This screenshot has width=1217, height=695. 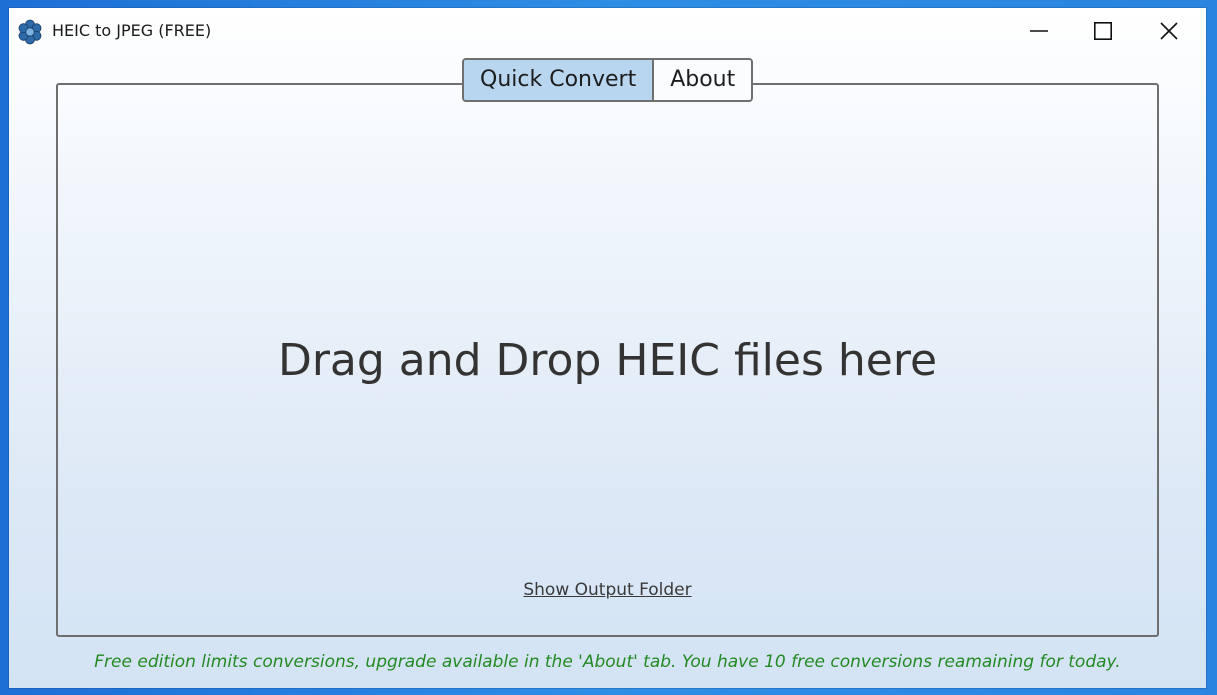 What do you see at coordinates (559, 80) in the screenshot?
I see `tab-quick-convert: Quick Convert` at bounding box center [559, 80].